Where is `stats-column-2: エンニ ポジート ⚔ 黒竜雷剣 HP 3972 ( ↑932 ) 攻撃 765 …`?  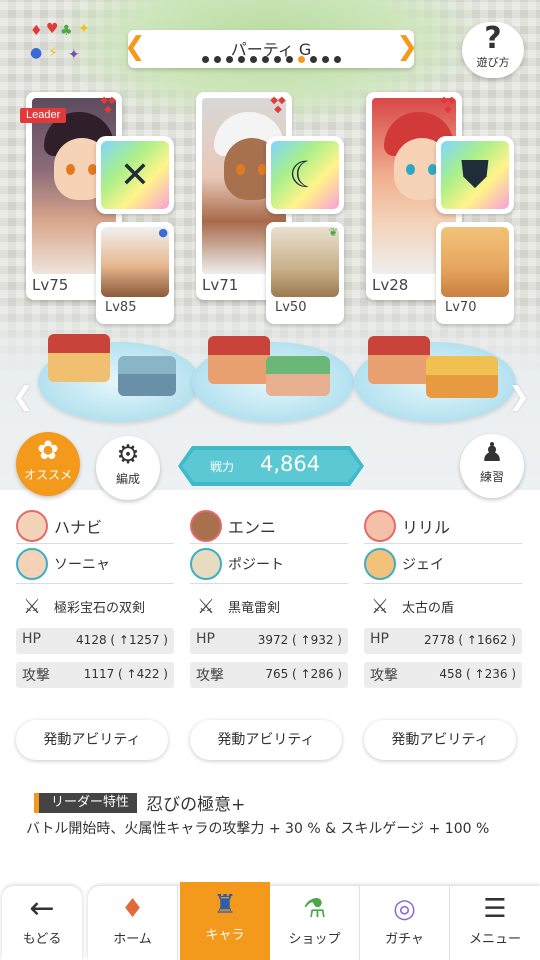 stats-column-2: エンニ ポジート ⚔ 黒竜雷剣 HP 3972 ( ↑932 ) 攻撃 765 … is located at coordinates (269, 602).